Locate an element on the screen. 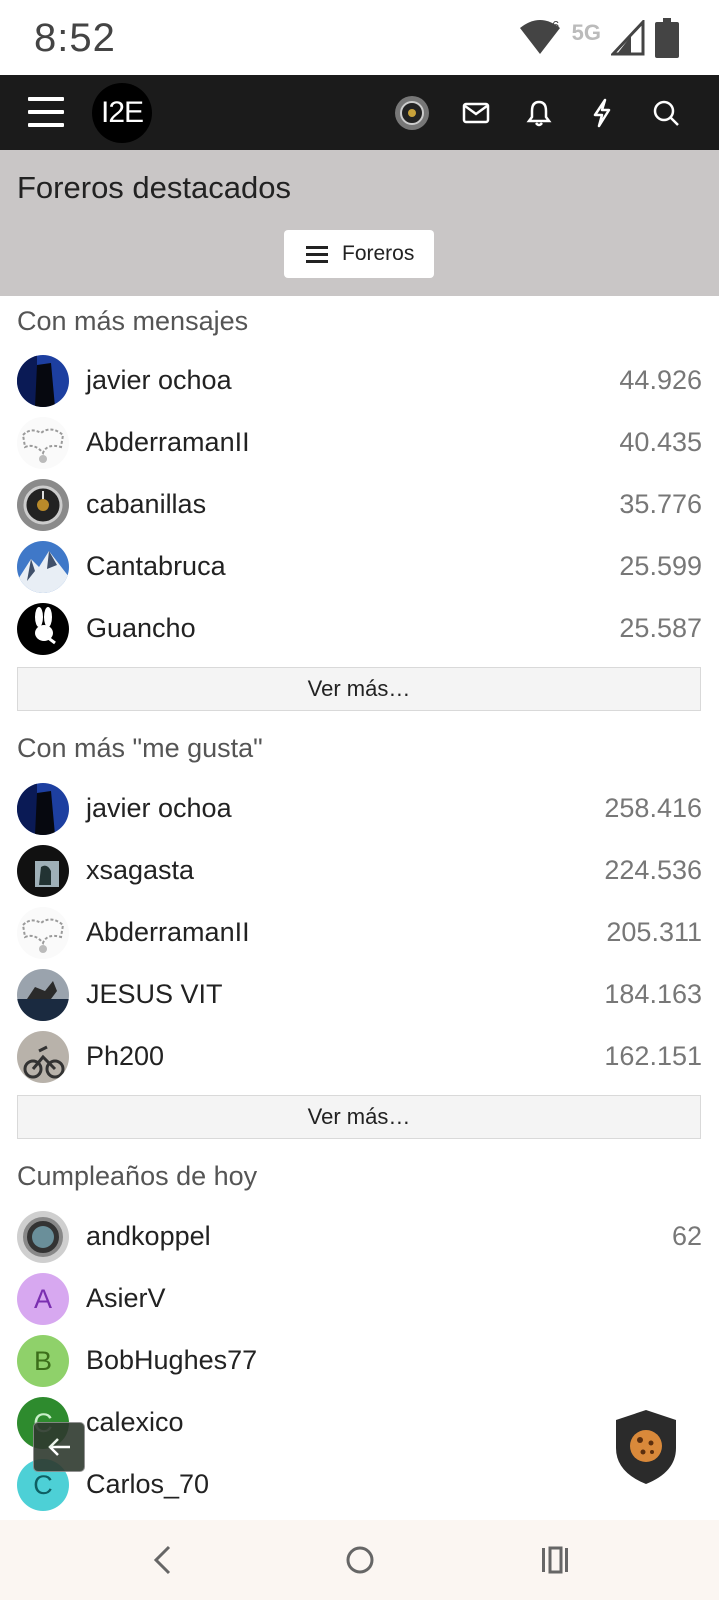 The image size is (719, 1600). search-icon is located at coordinates (666, 113).